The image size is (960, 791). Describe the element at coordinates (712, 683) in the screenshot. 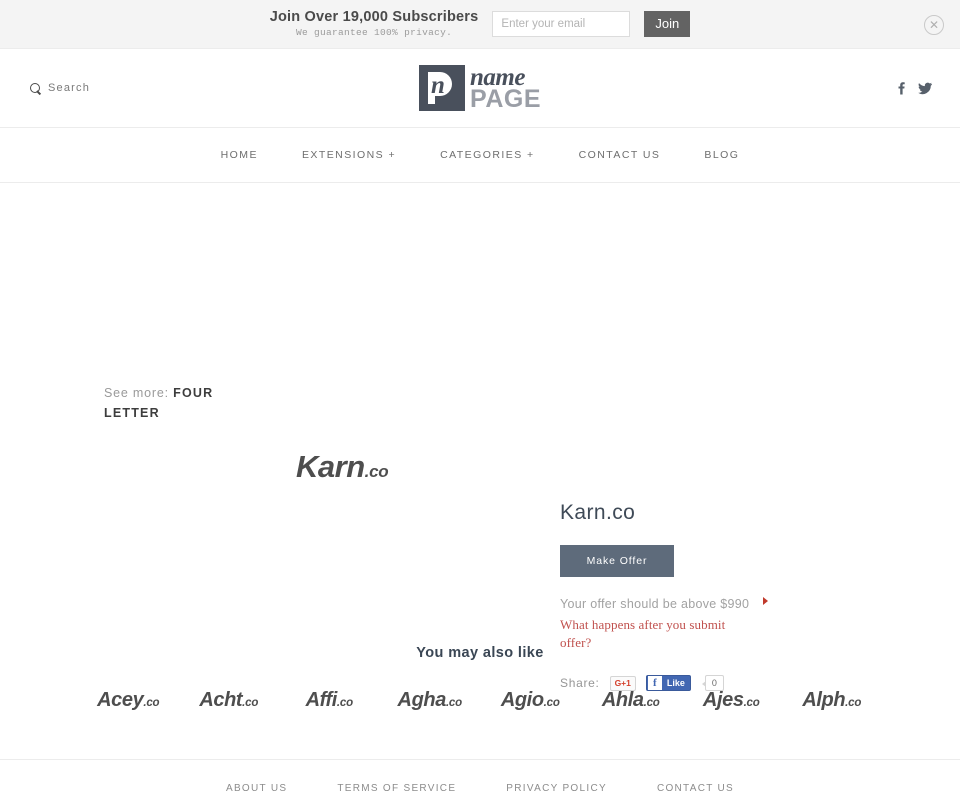

I see `facebook-like-count: 0` at that location.